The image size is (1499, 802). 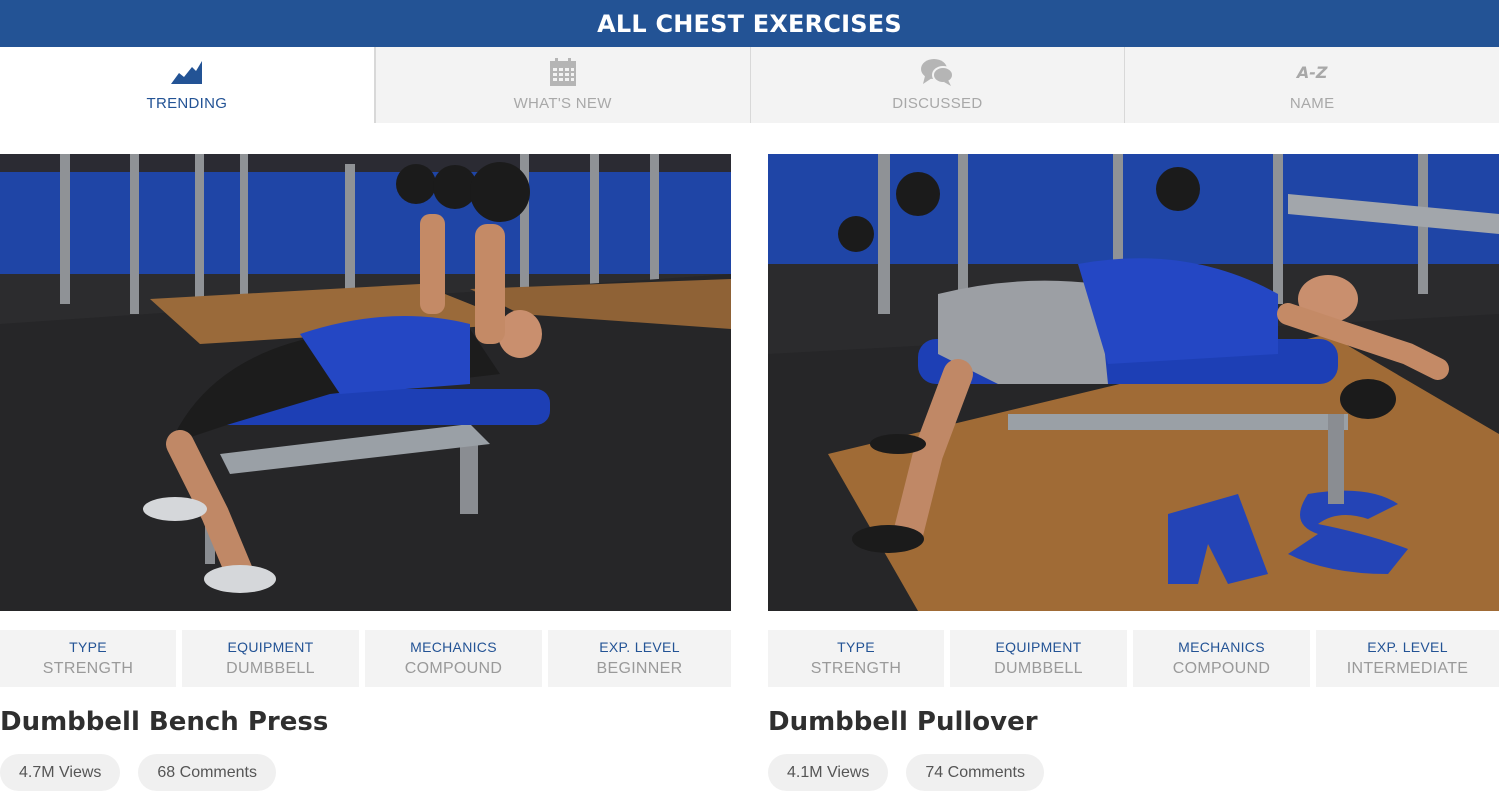 I want to click on stat-level-value: INTERMEDIATE, so click(x=1407, y=668).